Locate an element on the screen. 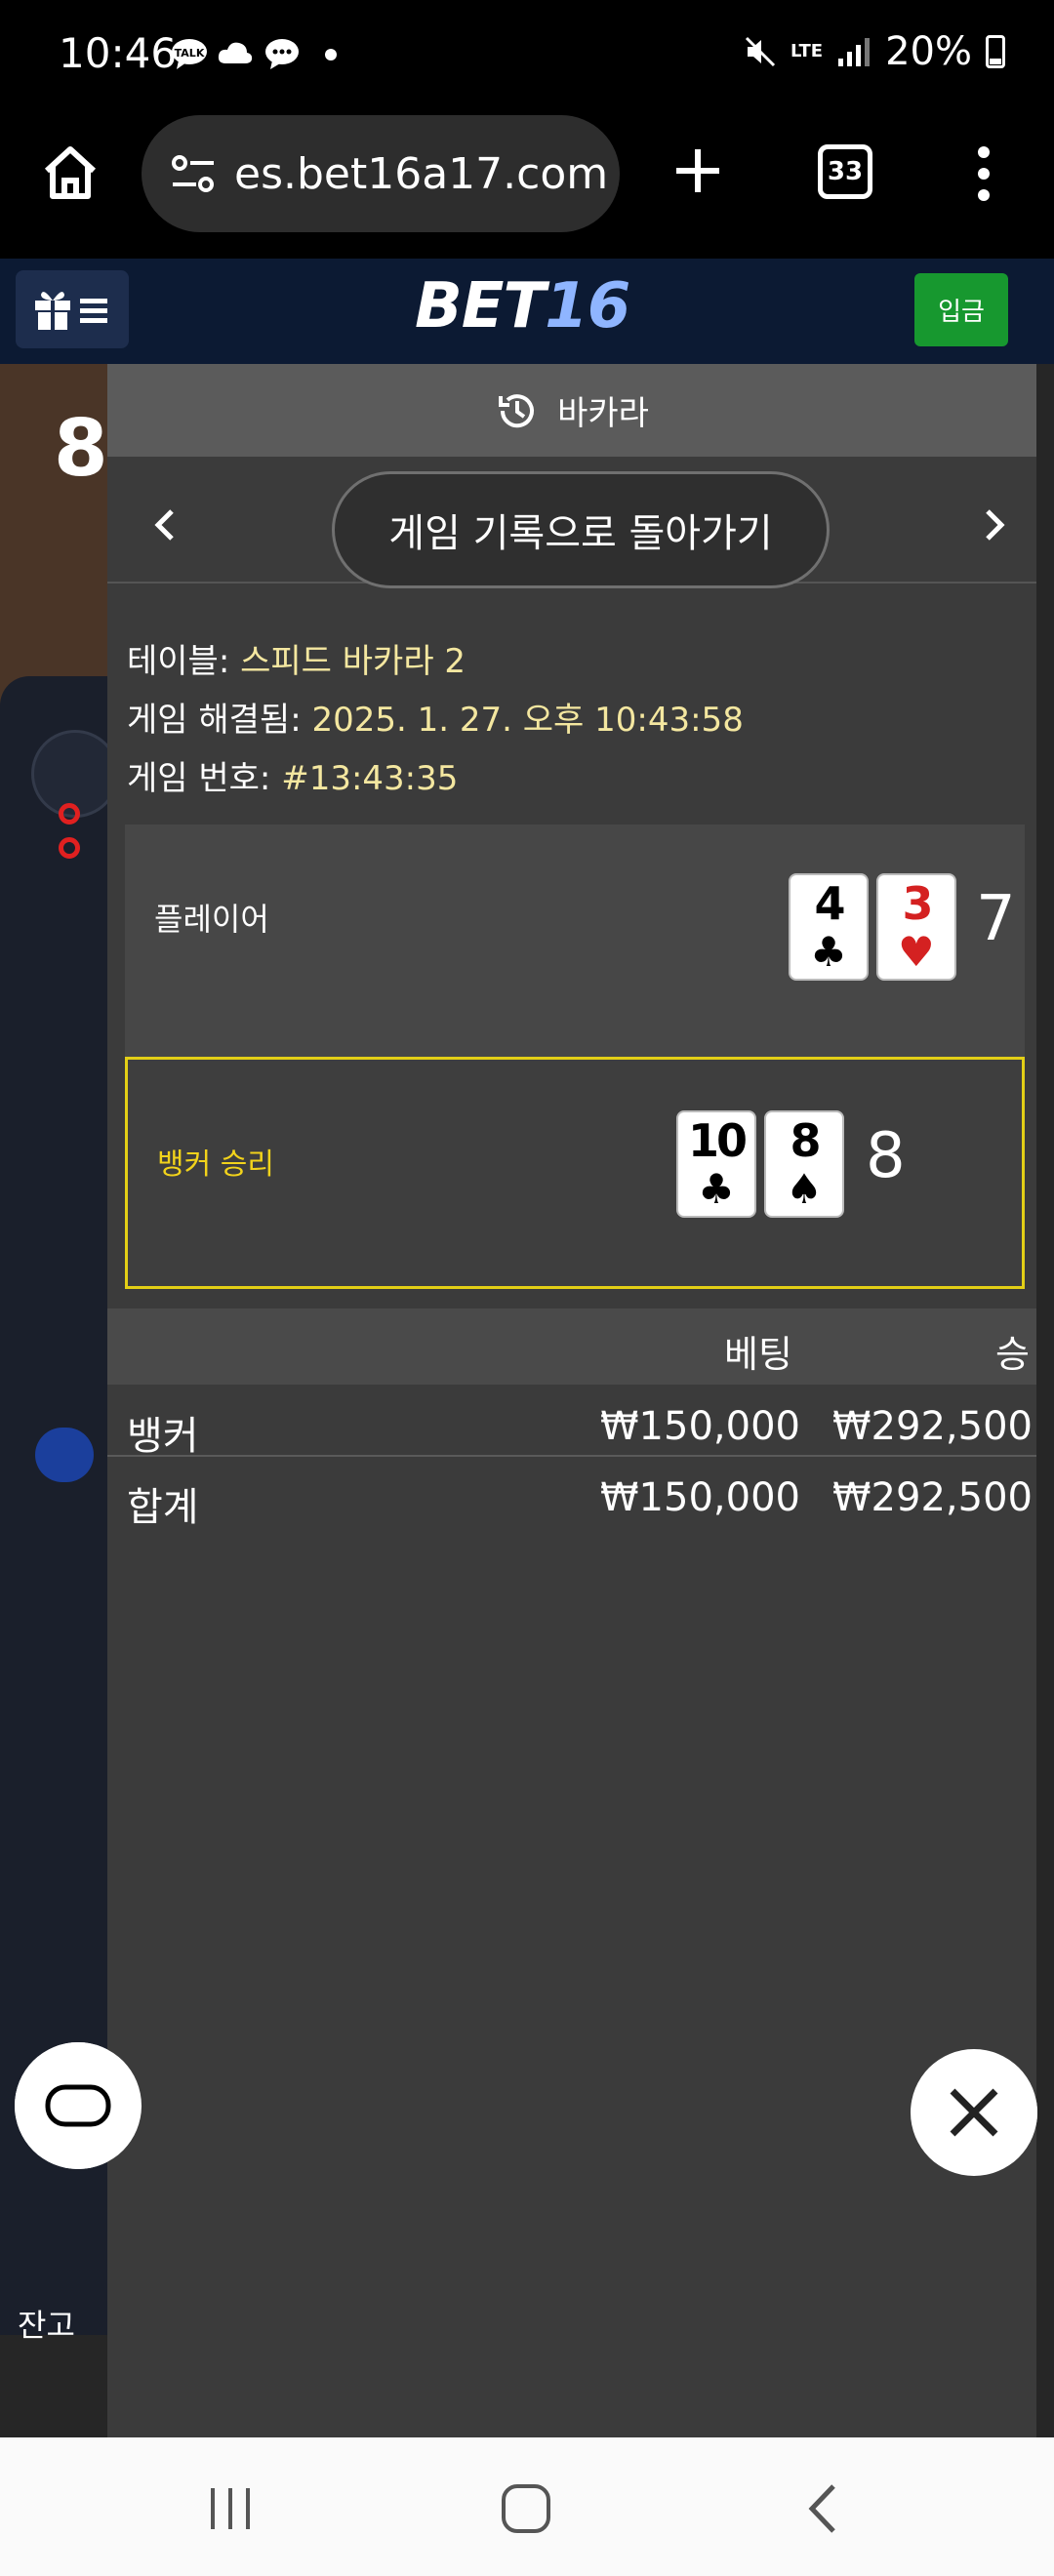  game-number-line: 게임 번호: #13:43:35 is located at coordinates (435, 778).